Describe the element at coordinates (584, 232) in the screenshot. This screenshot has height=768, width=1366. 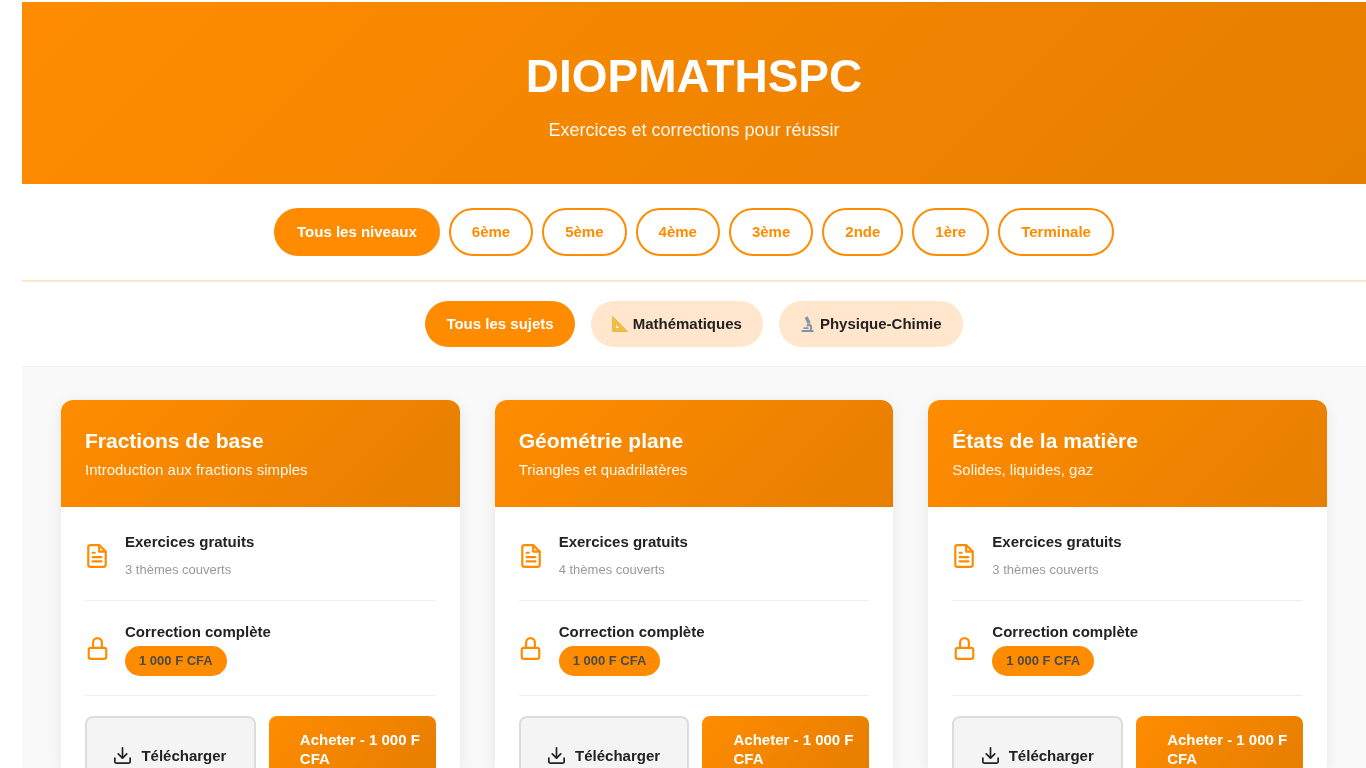
I see `level-filter-tab: 5ème` at that location.